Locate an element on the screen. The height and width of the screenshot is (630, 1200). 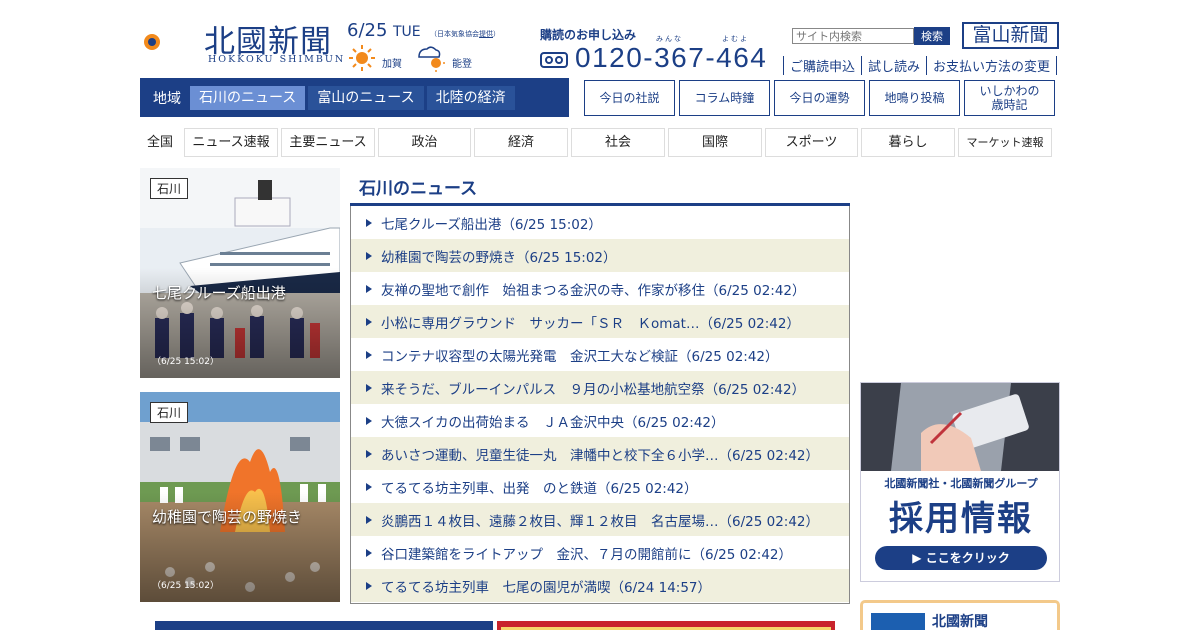
hokkoku-side-box-title: 北國新聞 is located at coordinates (960, 622).